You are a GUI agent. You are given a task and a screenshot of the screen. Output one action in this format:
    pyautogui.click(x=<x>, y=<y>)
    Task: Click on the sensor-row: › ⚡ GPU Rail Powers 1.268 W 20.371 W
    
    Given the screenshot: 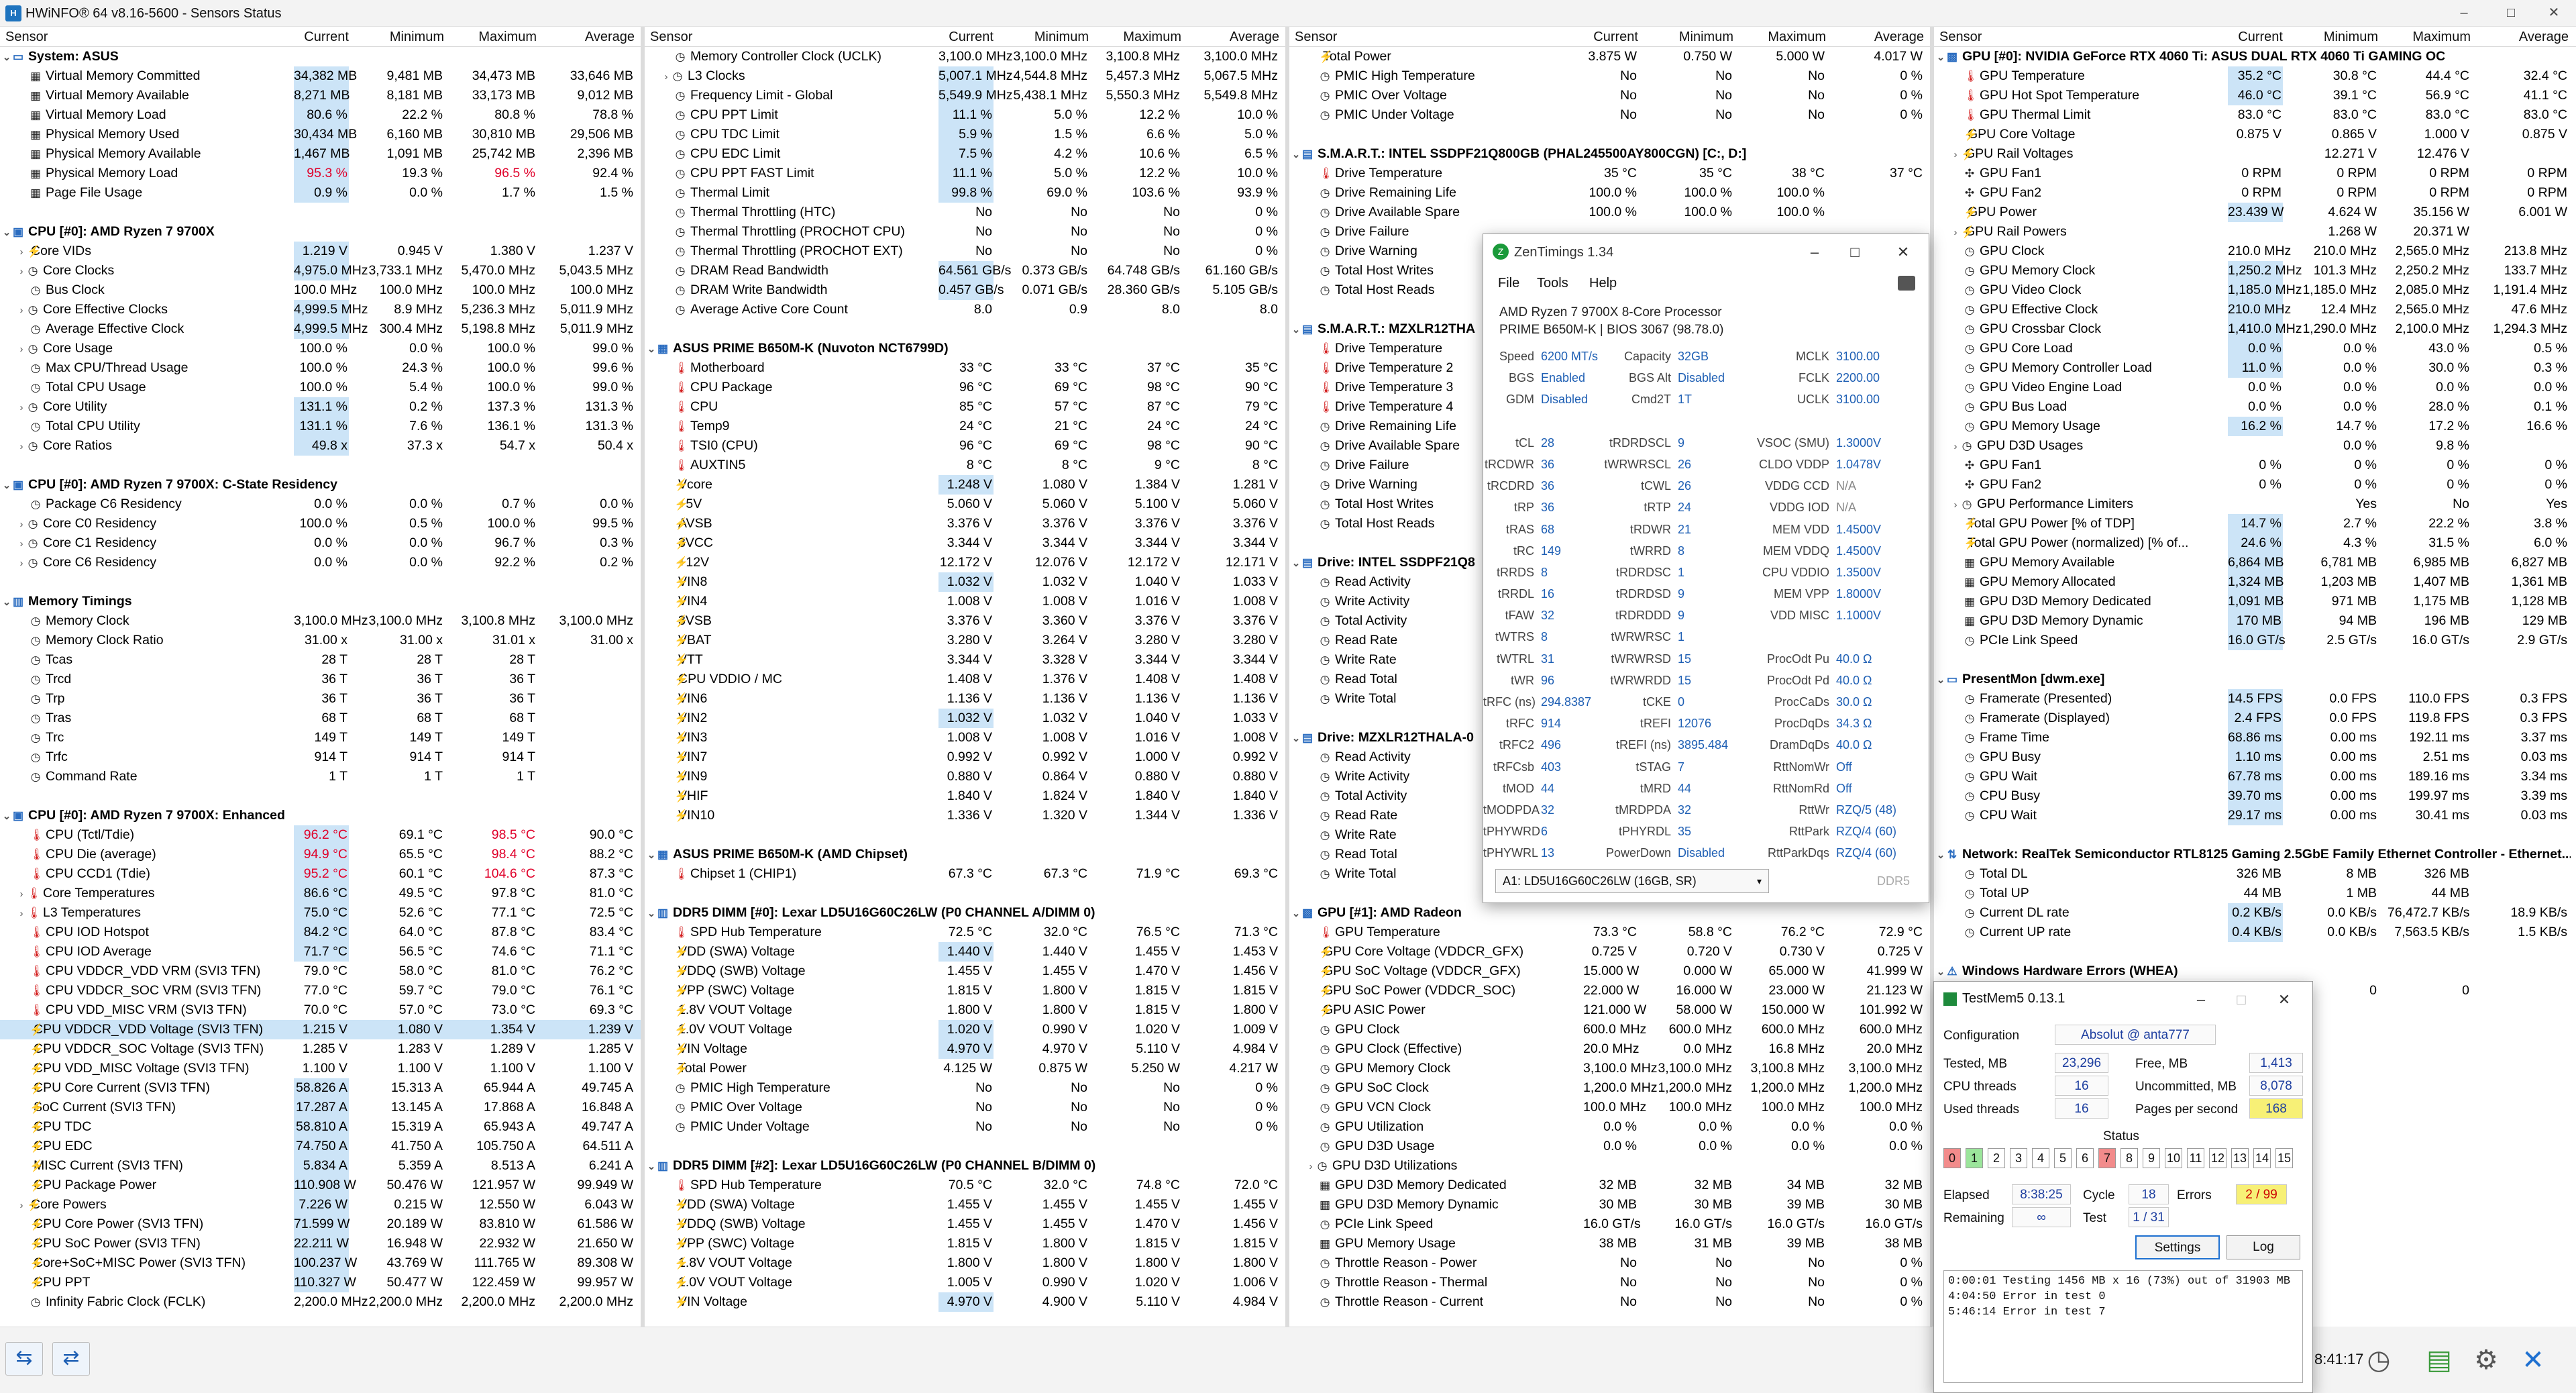 What is the action you would take?
    pyautogui.click(x=2255, y=232)
    